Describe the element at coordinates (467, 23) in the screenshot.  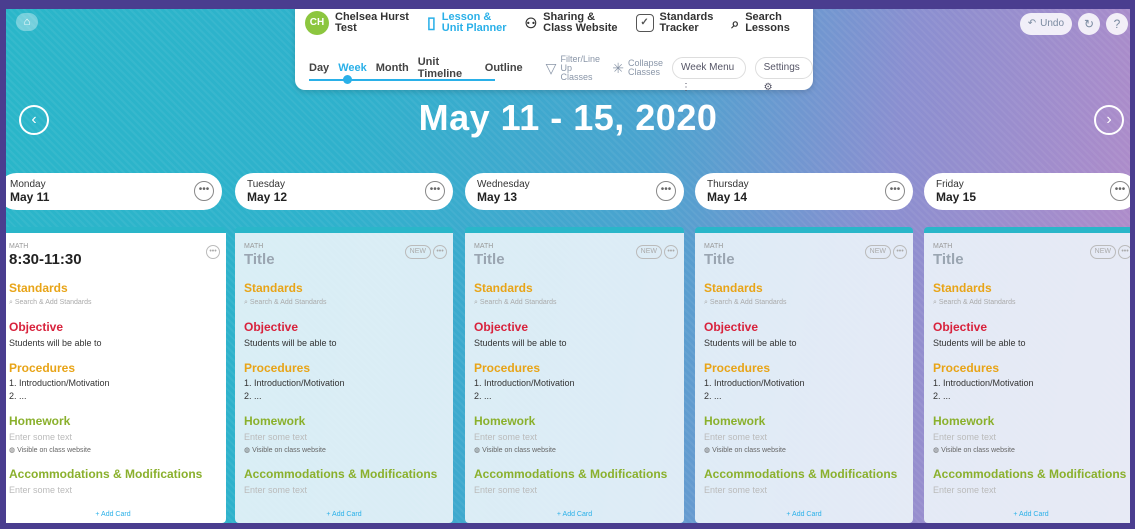
I see `lesson-planner-tab: ▯ Lesson & Unit Planner` at that location.